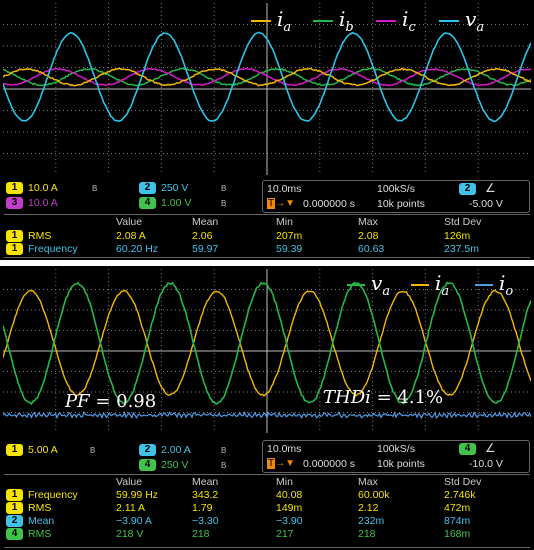  I want to click on channel-4-setting: 4 1.00 V B, so click(182, 203).